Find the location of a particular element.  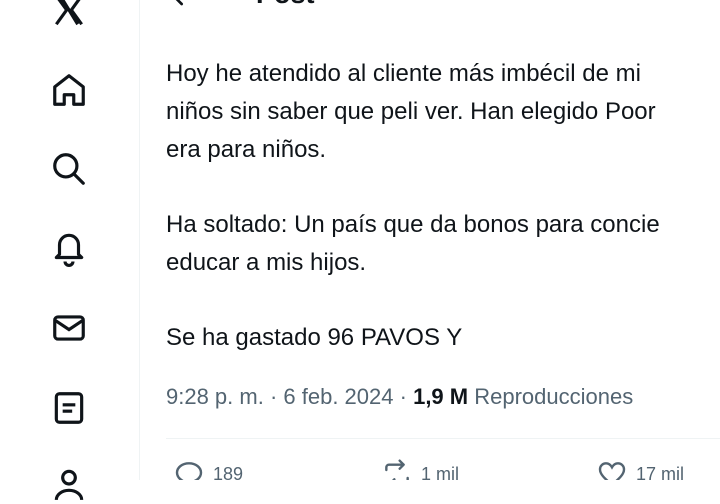

messages-mail-icon is located at coordinates (69, 328).